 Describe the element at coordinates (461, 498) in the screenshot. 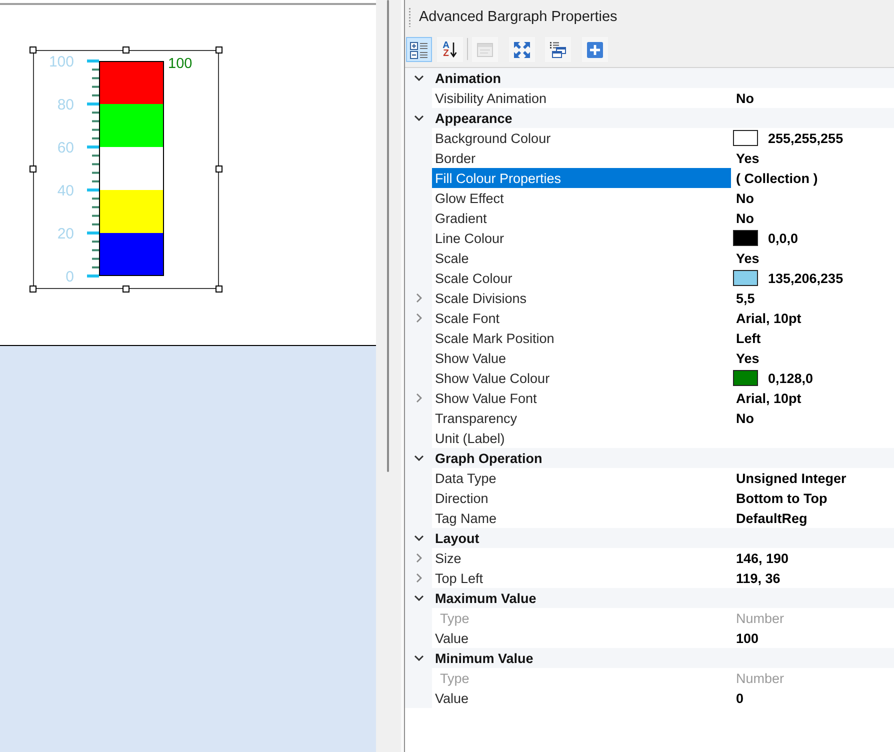

I see `property-name: Direction` at that location.